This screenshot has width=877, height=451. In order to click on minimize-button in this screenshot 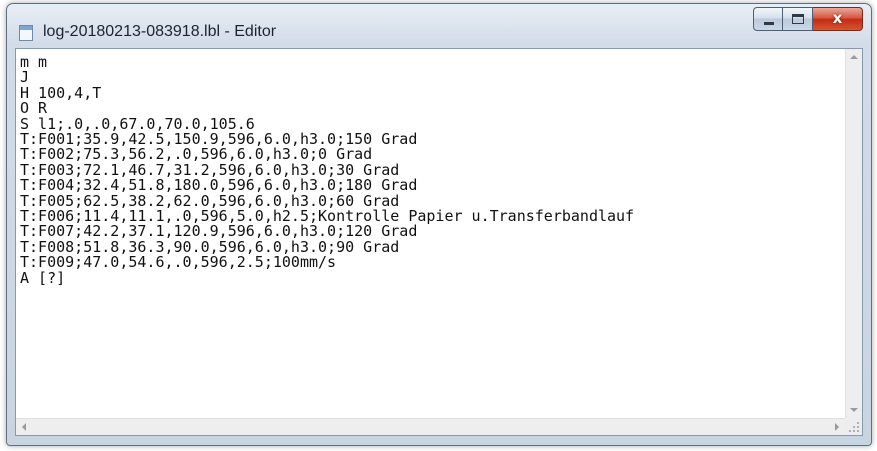, I will do `click(768, 19)`.